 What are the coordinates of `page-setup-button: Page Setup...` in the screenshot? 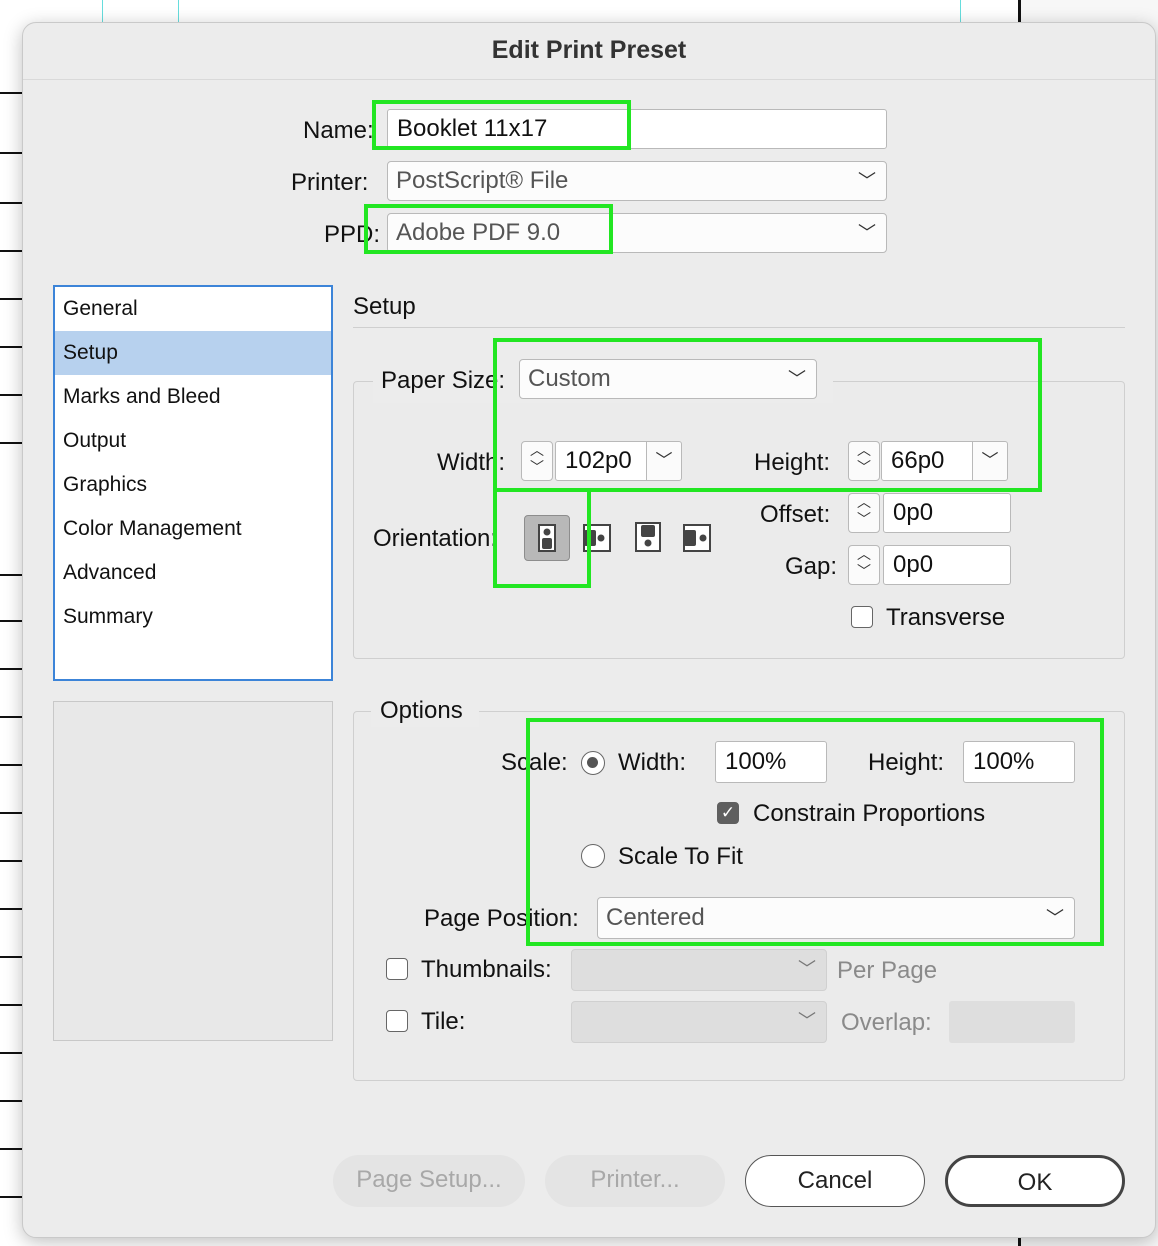 It's located at (429, 1181).